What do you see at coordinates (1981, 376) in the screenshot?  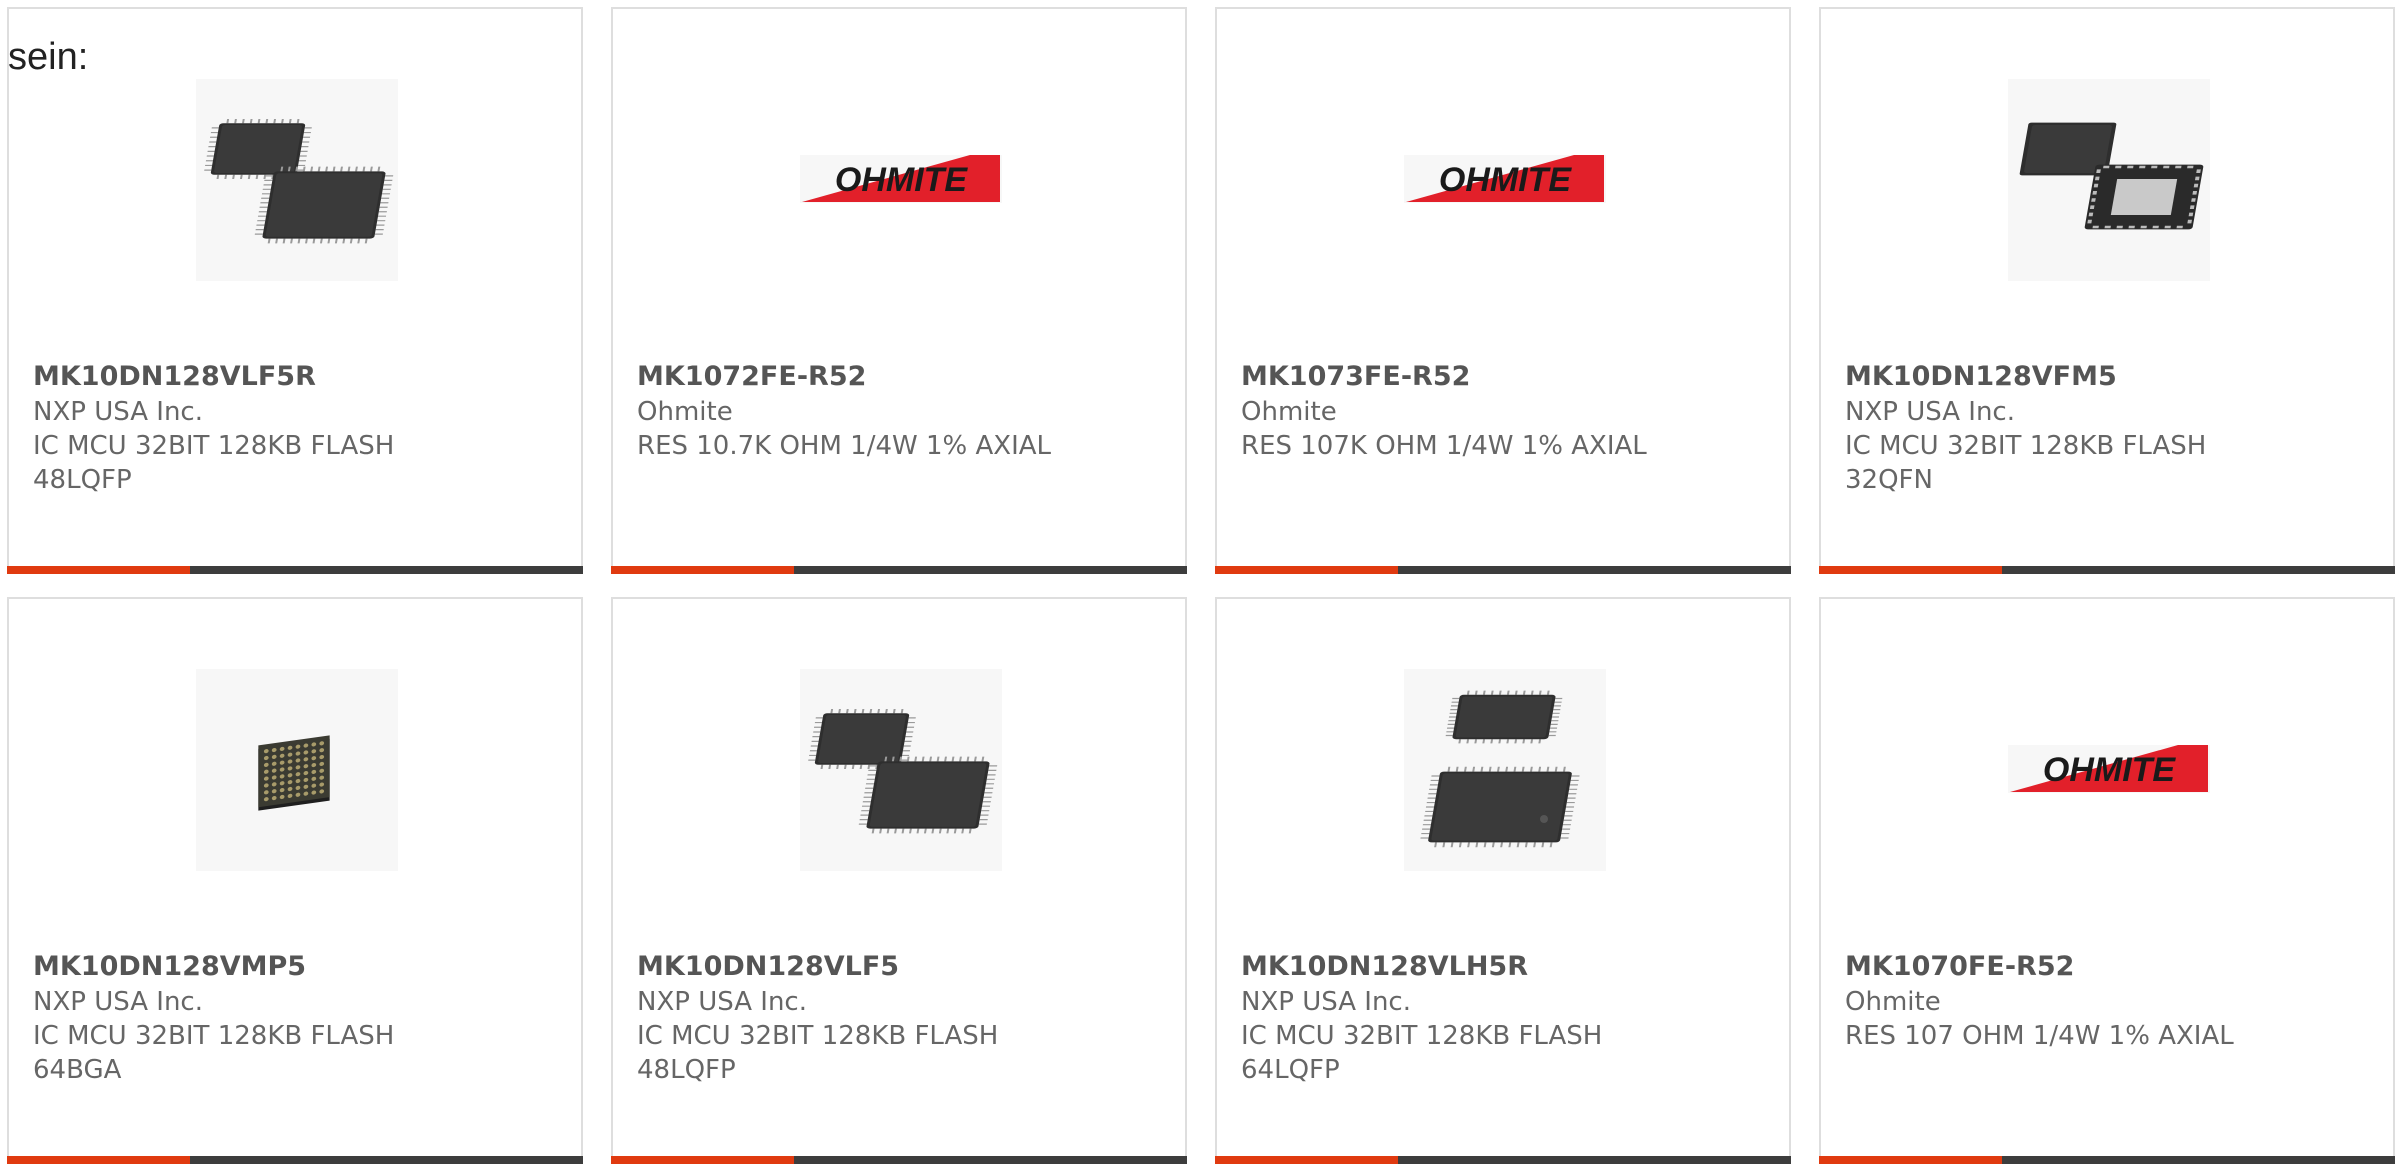 I see `part-number: MK10DN128VFM5` at bounding box center [1981, 376].